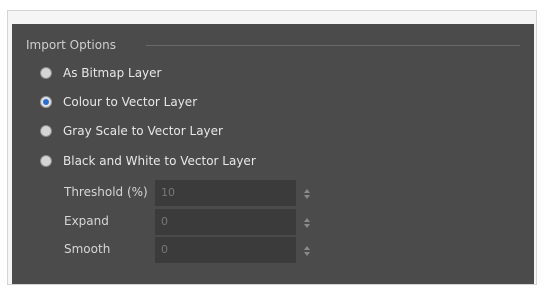 Image resolution: width=545 pixels, height=293 pixels. I want to click on radio-colour-to-vector-layer: Colour to Vector Layer, so click(118, 102).